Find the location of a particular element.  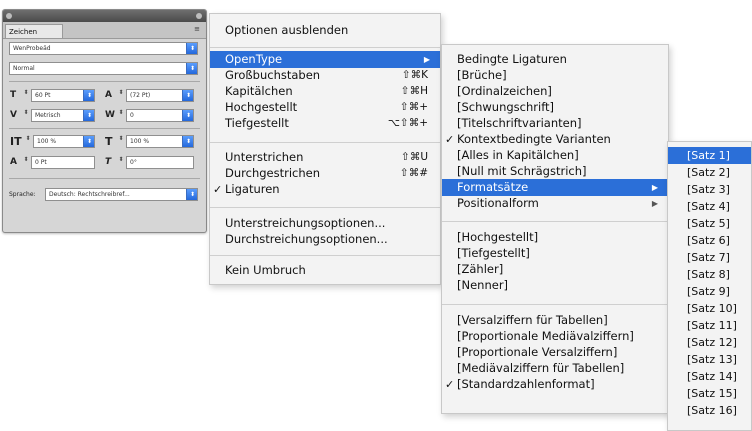

menu-item-label: [Hochgestellt] is located at coordinates (498, 237).